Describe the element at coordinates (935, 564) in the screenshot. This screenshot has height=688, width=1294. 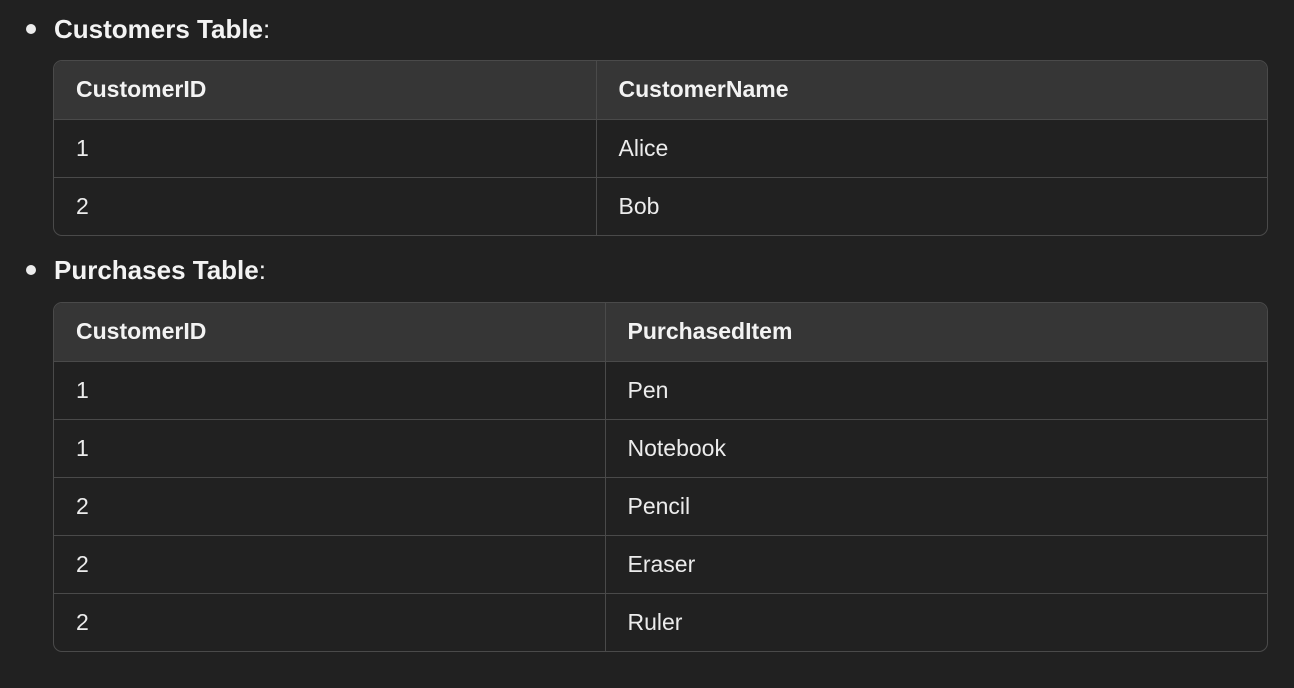
I see `cell-purchaseditem: Eraser` at that location.